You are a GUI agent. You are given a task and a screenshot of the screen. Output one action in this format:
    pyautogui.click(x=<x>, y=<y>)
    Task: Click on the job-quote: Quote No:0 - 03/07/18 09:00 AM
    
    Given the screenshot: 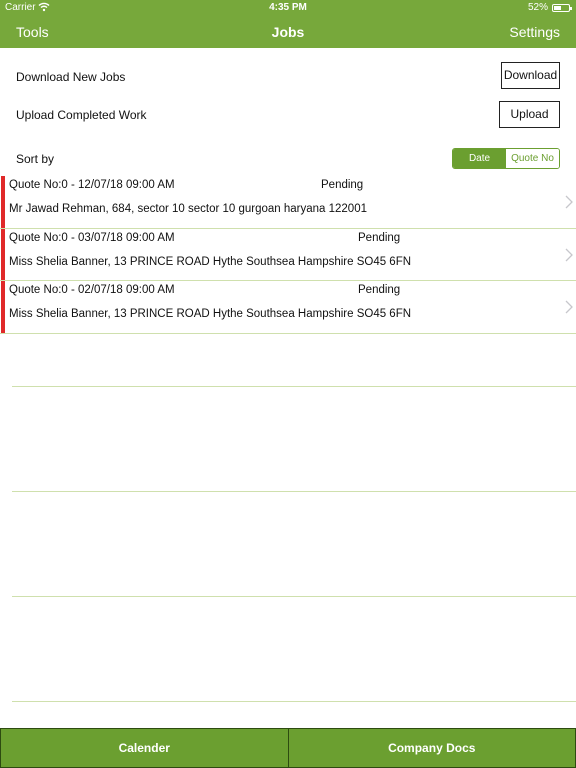 What is the action you would take?
    pyautogui.click(x=92, y=237)
    